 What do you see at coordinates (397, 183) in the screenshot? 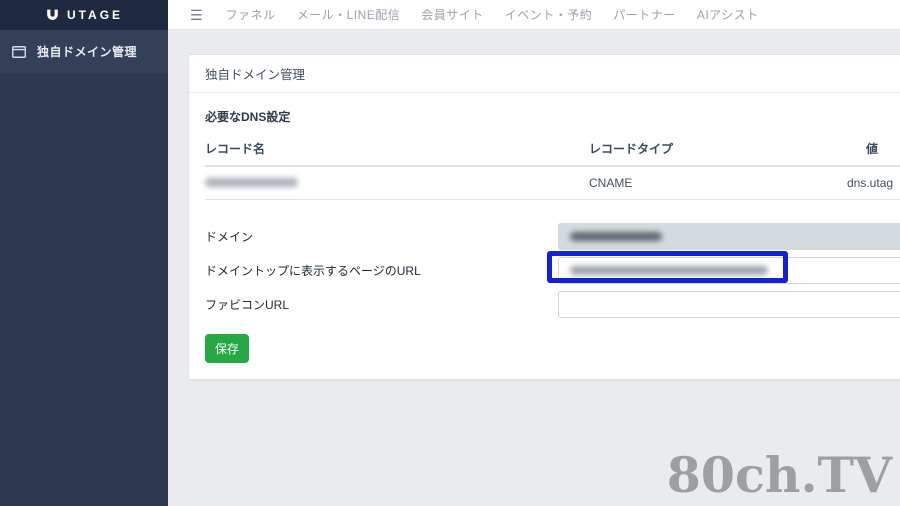
I see `dns-record-name-cell` at bounding box center [397, 183].